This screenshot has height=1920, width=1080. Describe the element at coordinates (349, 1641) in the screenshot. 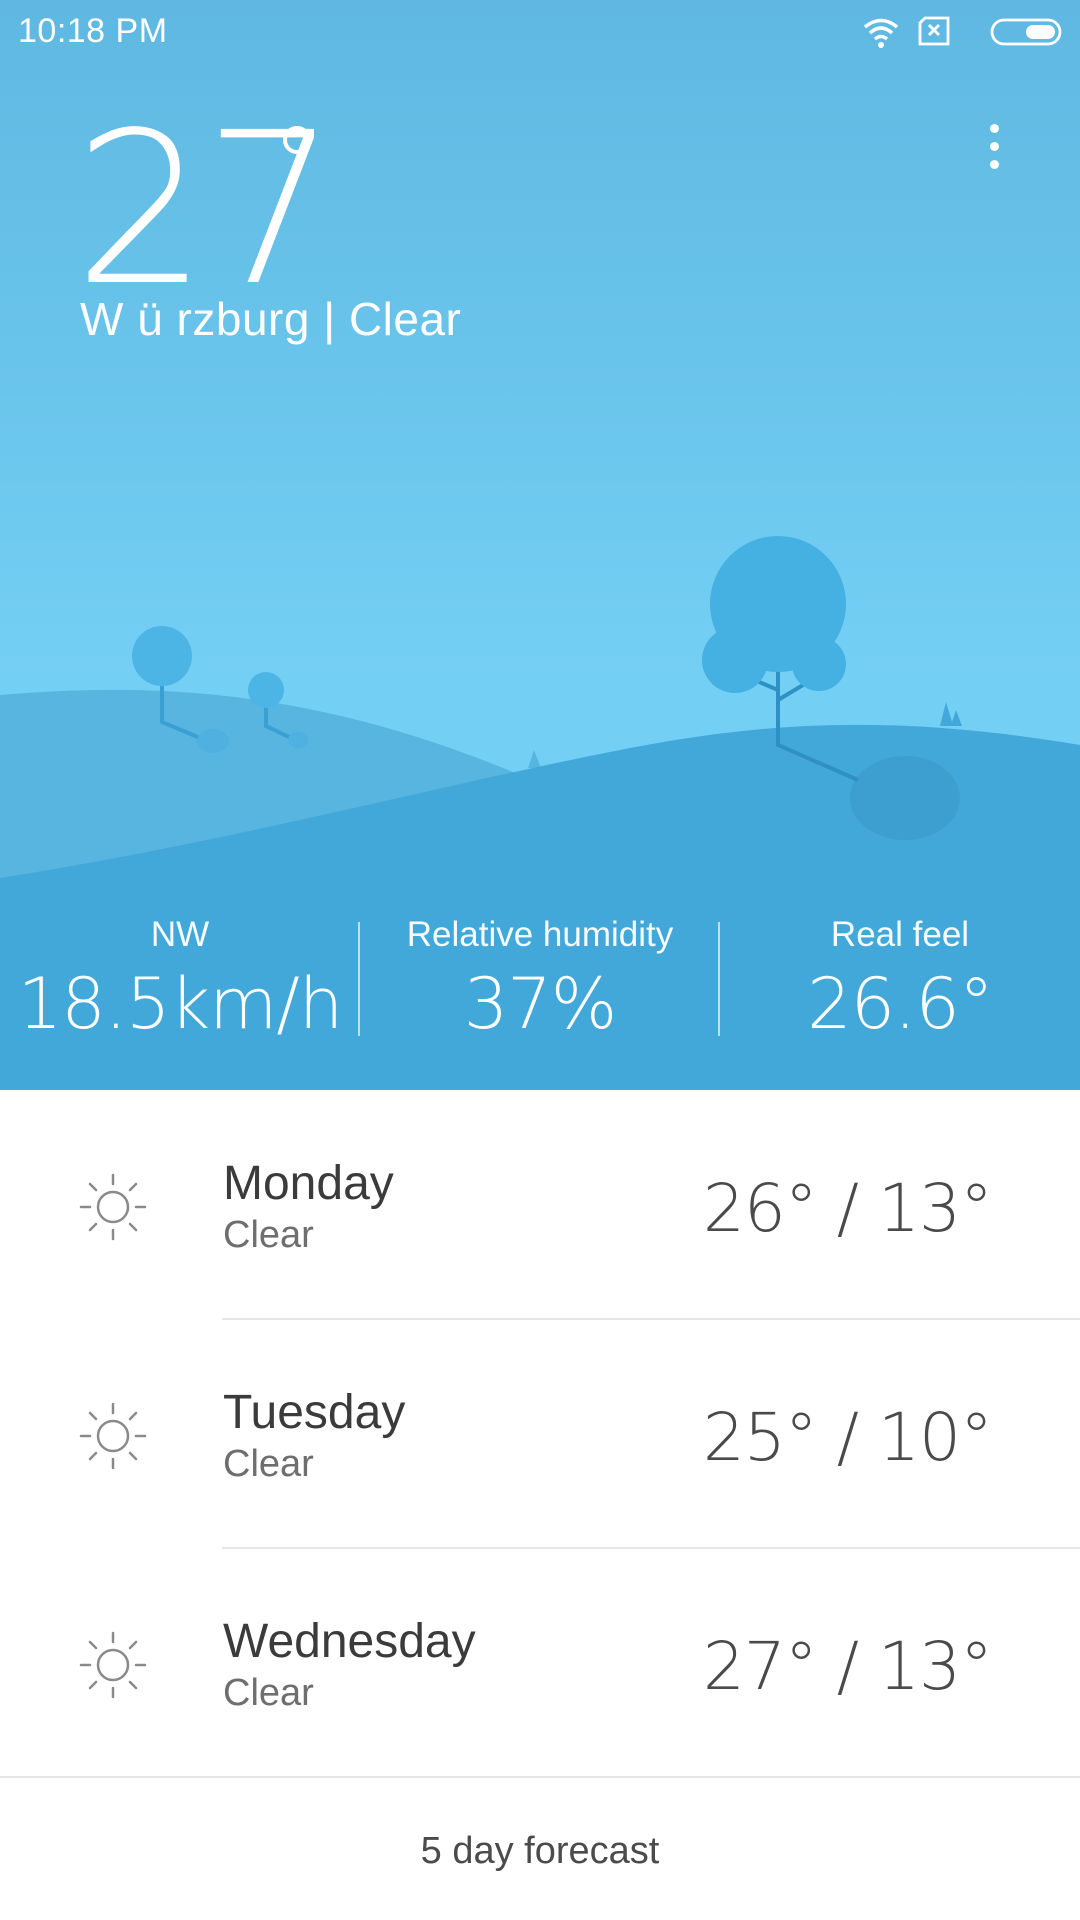

I see `forecast-day: Wednesday` at that location.